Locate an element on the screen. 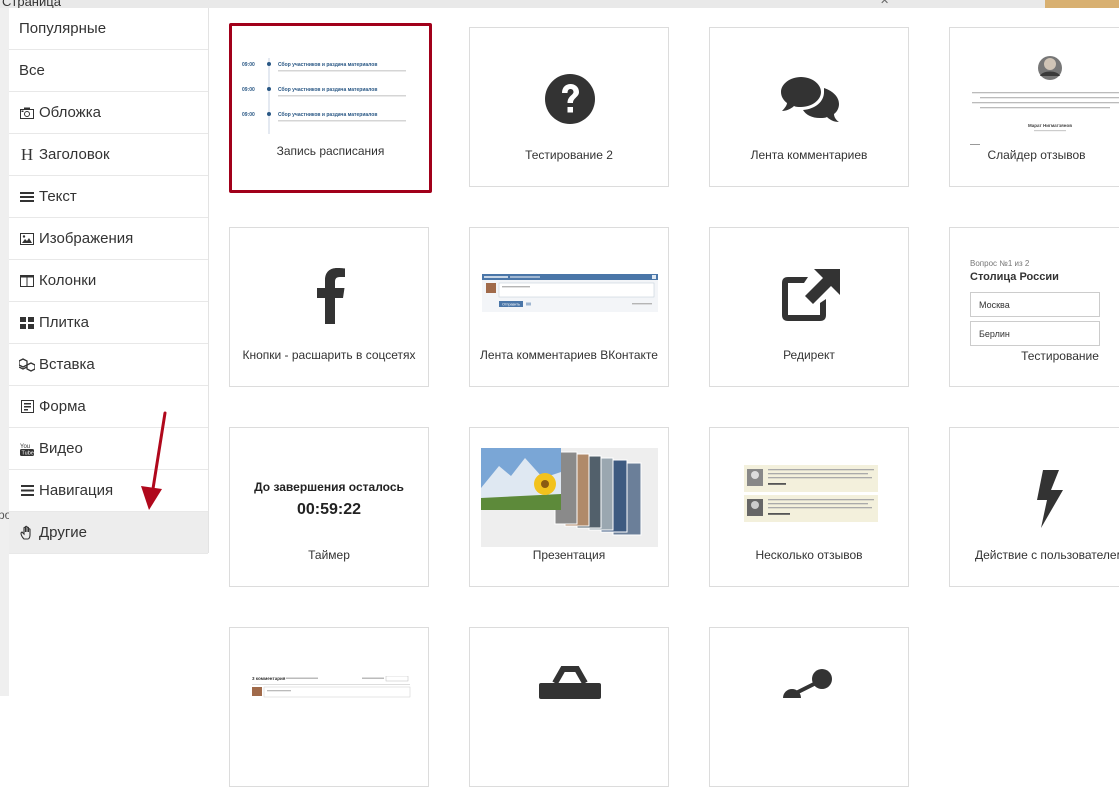 The height and width of the screenshot is (787, 1119). youtube-icon: You Tube is located at coordinates (27, 449).